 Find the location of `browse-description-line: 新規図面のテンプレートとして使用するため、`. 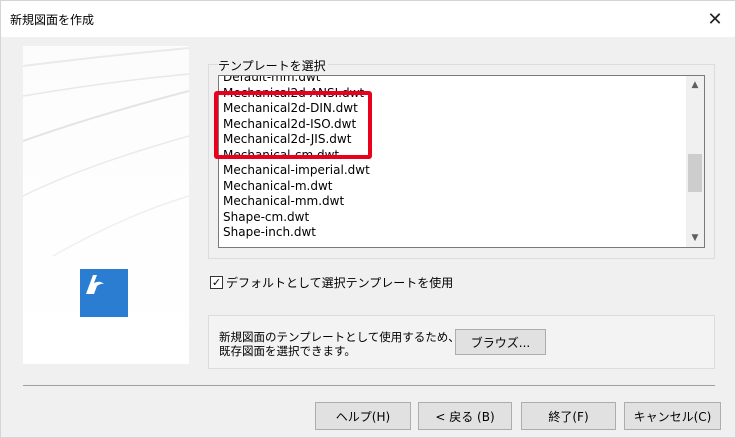

browse-description-line: 新規図面のテンプレートとして使用するため、 is located at coordinates (339, 337).